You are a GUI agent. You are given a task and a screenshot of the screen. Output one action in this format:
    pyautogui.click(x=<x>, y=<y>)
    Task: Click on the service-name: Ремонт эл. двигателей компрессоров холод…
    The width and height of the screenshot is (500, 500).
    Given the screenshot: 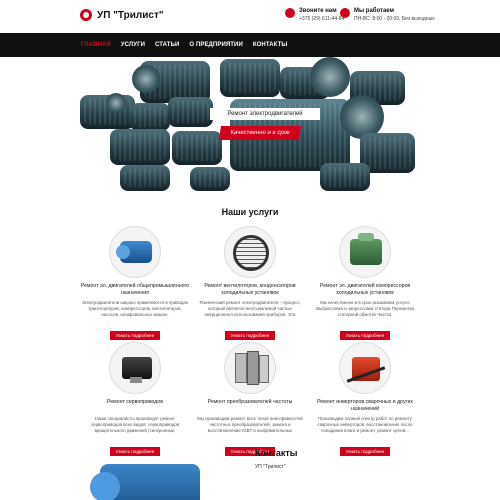 What is the action you would take?
    pyautogui.click(x=365, y=290)
    